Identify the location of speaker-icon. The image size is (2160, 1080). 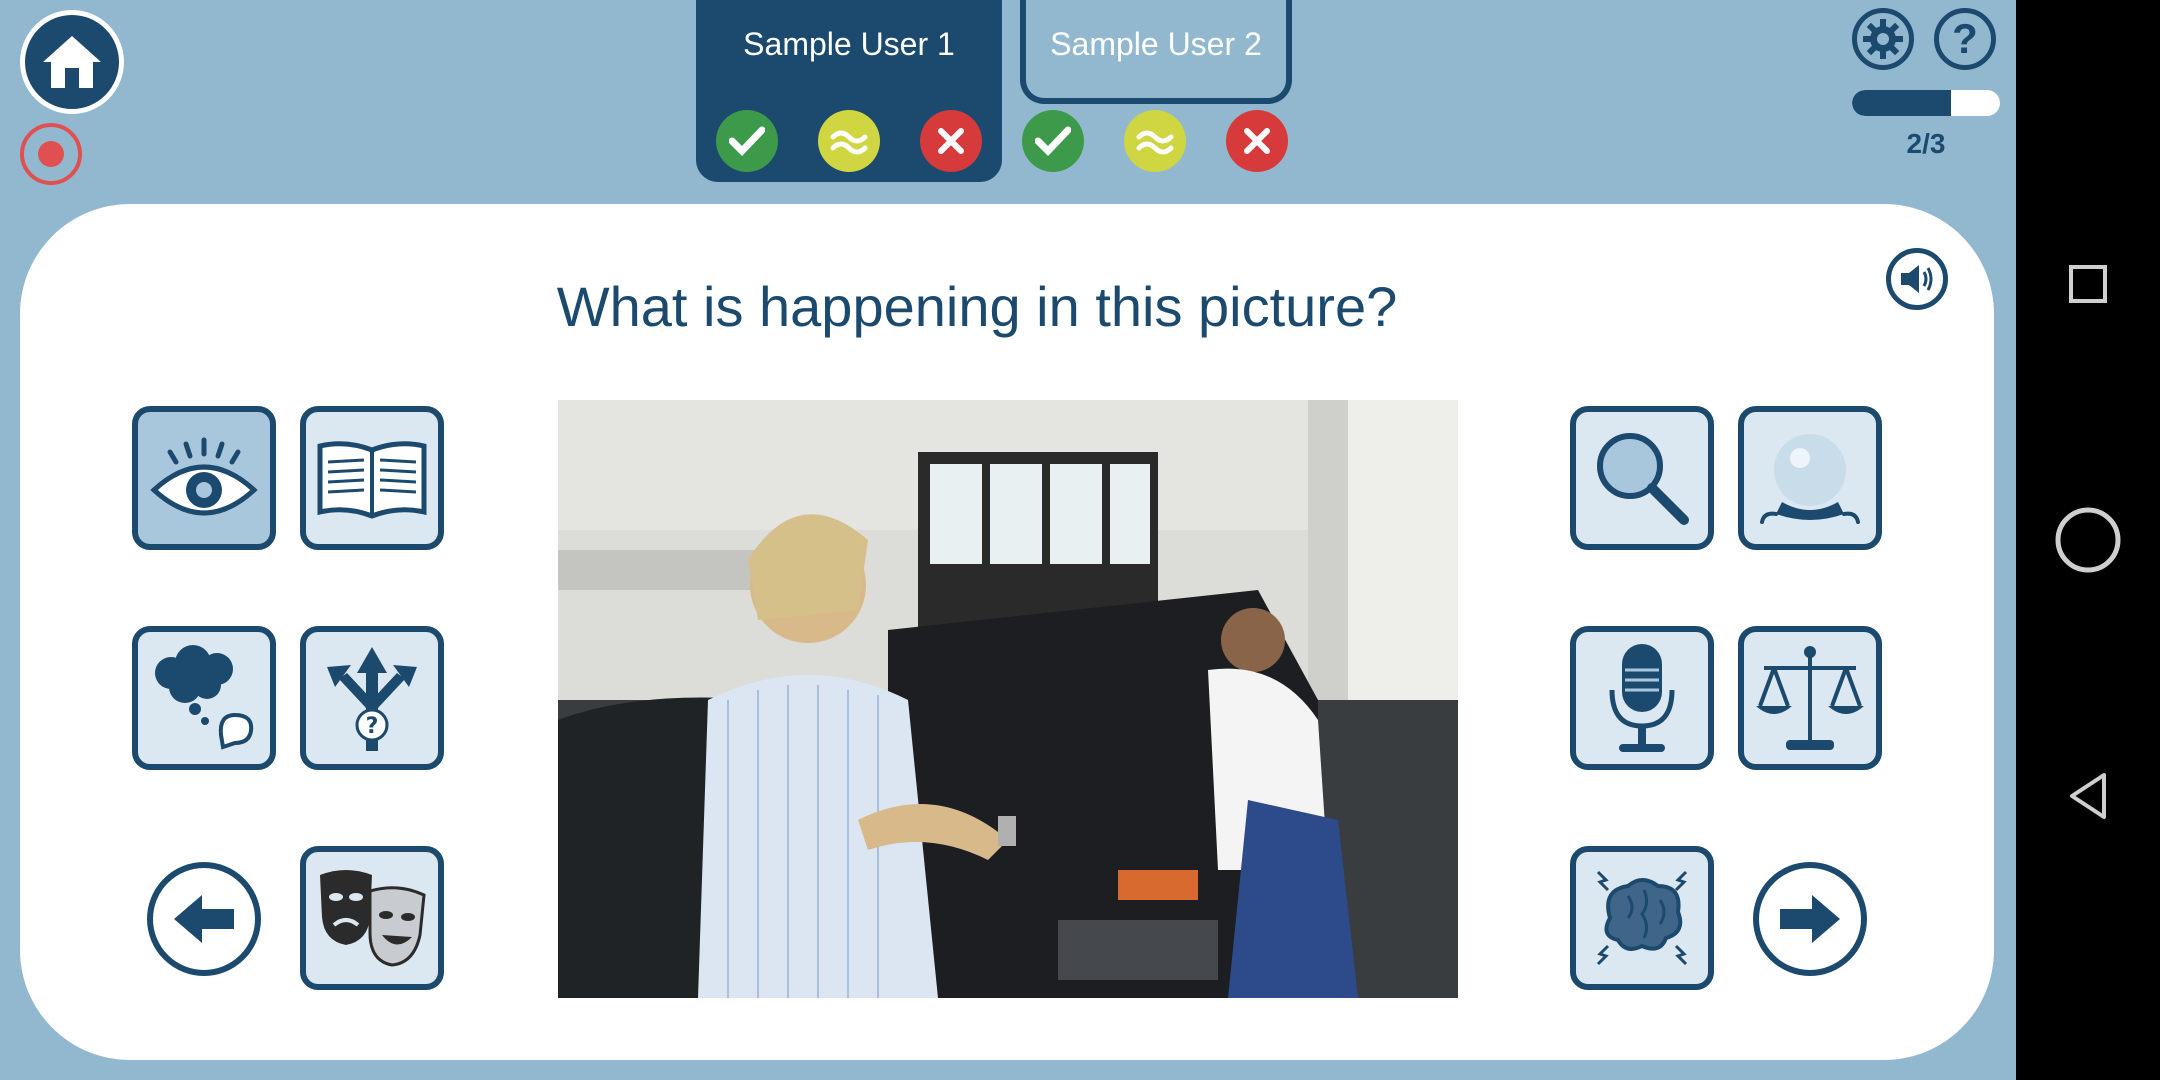
(1917, 279).